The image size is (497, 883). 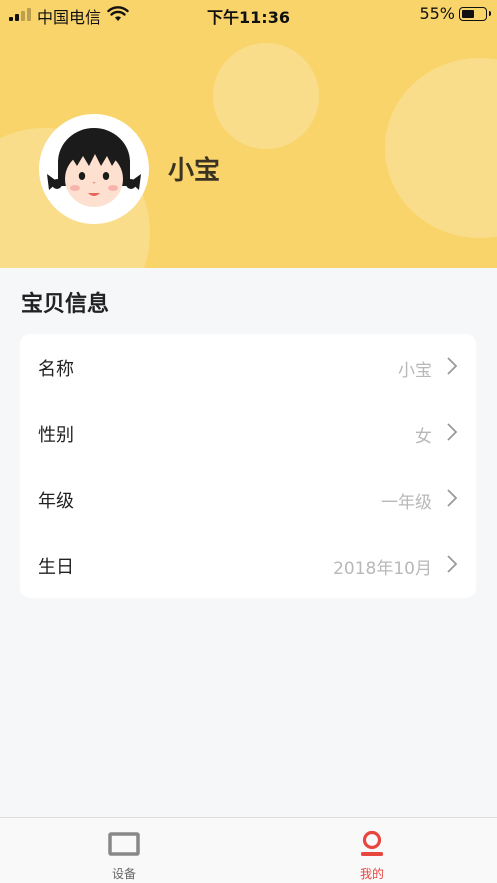 I want to click on info-row-name: 名称 小宝, so click(x=248, y=367).